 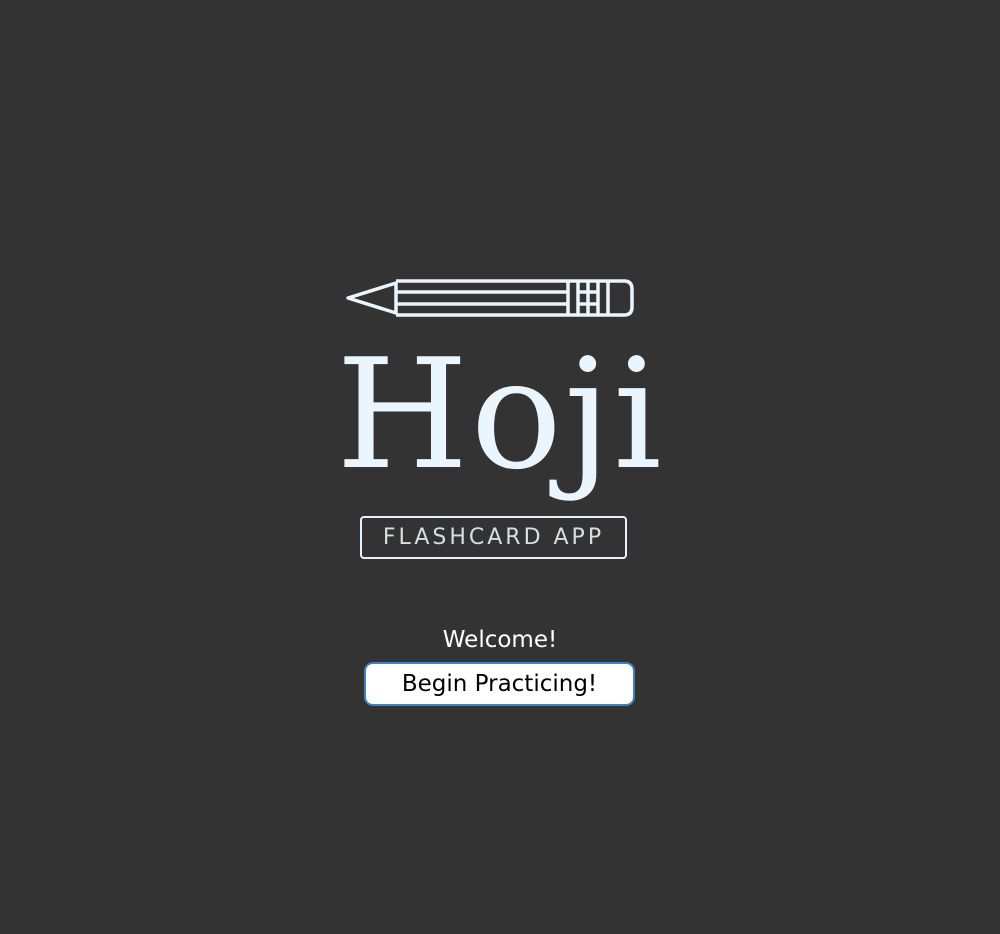 I want to click on hoji-logo: Hoji FLASHCARD APP, so click(x=500, y=423).